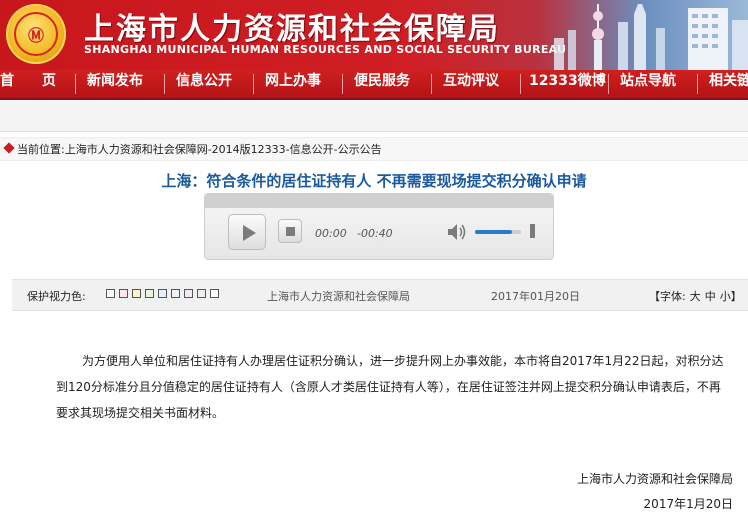 The width and height of the screenshot is (748, 514). What do you see at coordinates (535, 296) in the screenshot?
I see `publish-date: 2017年01月20日` at bounding box center [535, 296].